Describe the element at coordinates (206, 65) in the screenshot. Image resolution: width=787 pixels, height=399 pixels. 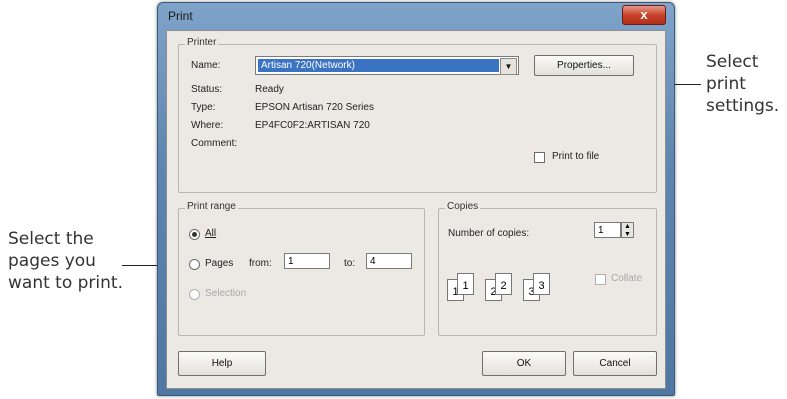
I see `name-label: Name:` at that location.